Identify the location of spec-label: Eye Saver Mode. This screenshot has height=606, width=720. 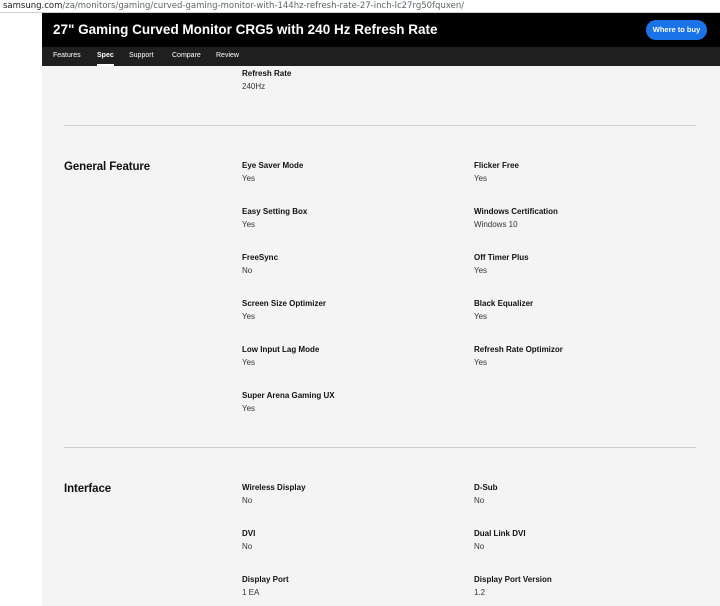
(273, 165).